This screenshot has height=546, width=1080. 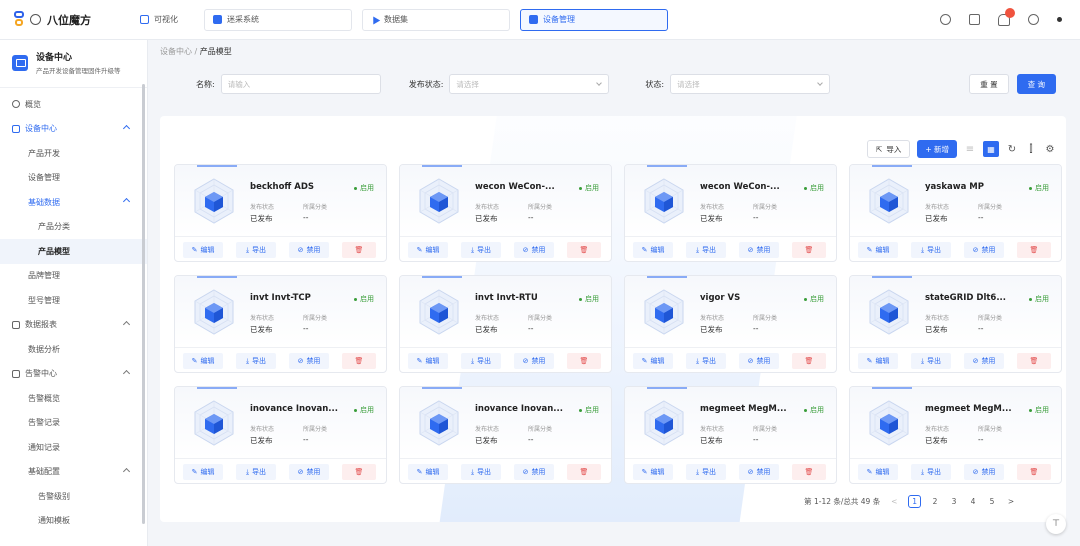 What do you see at coordinates (73, 129) in the screenshot?
I see `sidebar-item-device-center: 设备中心` at bounding box center [73, 129].